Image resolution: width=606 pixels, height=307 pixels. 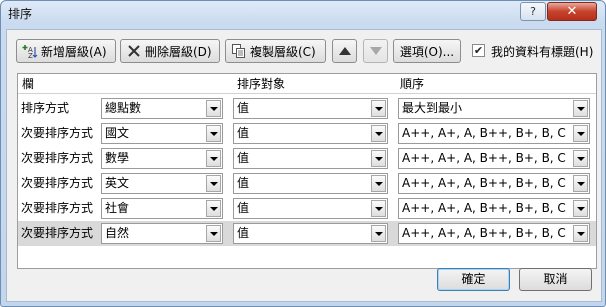 I want to click on column-value: 數學, so click(x=117, y=158).